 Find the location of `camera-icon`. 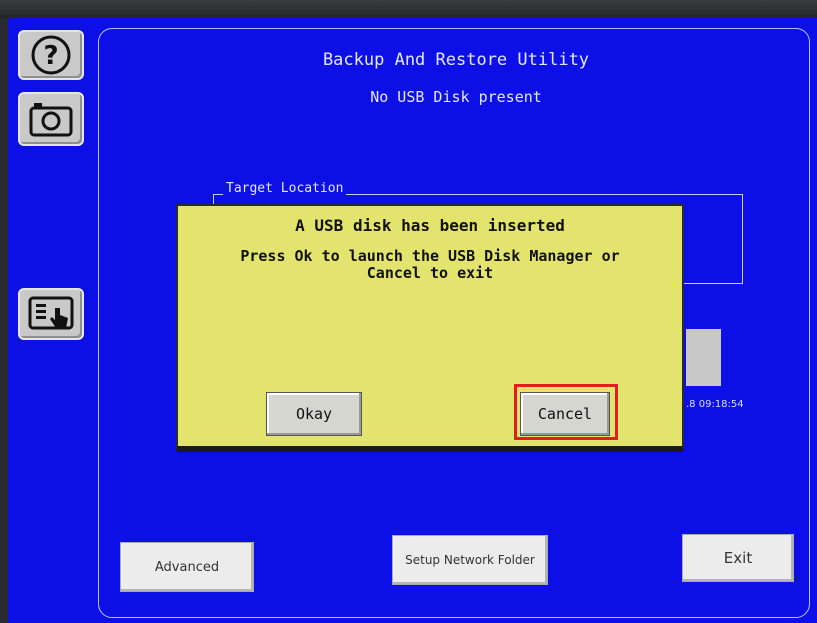

camera-icon is located at coordinates (51, 120).